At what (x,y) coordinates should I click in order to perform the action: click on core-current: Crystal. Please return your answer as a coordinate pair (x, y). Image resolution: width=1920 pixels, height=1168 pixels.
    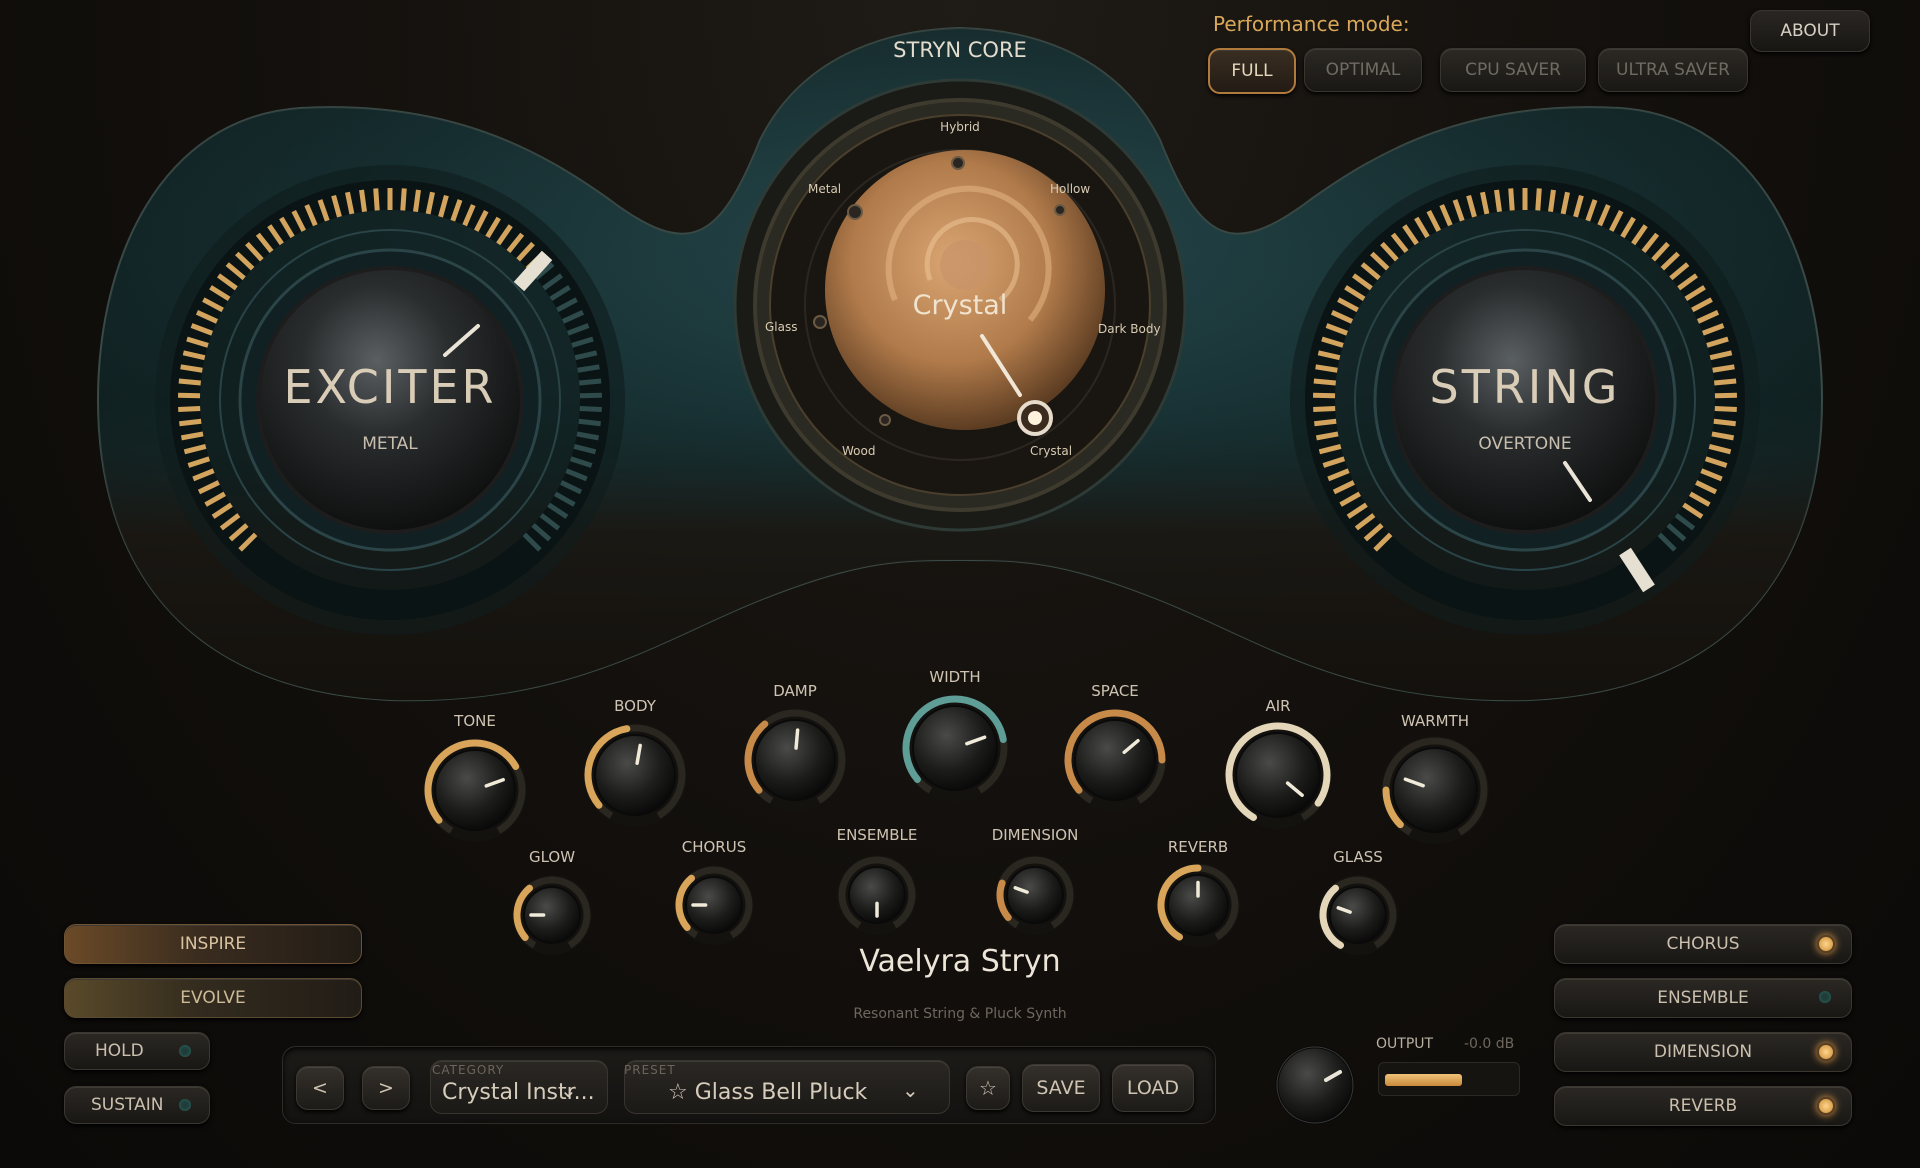
    Looking at the image, I should click on (960, 305).